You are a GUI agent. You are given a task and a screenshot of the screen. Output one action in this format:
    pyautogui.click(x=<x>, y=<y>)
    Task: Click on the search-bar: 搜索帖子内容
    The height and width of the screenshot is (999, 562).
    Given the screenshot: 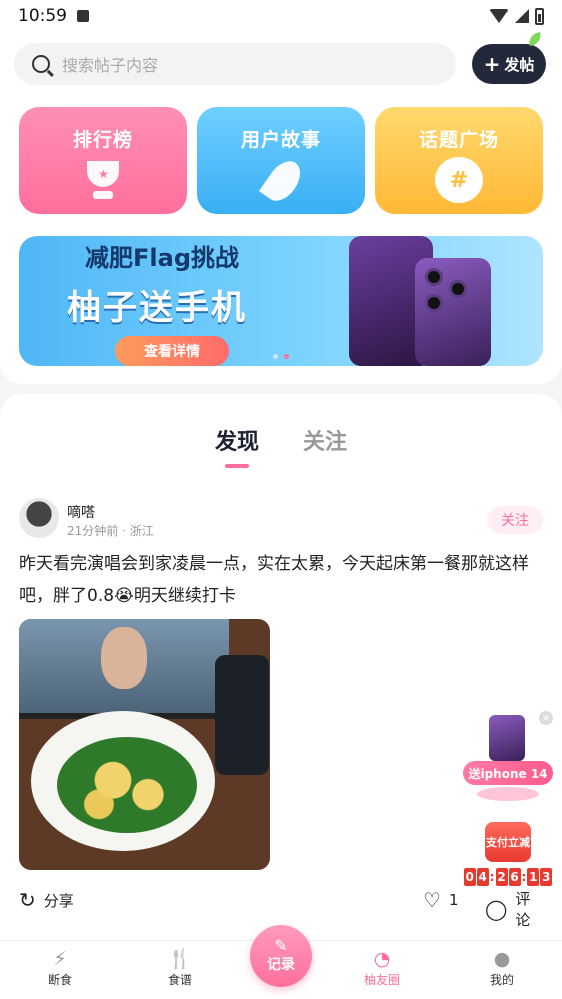 What is the action you would take?
    pyautogui.click(x=235, y=64)
    